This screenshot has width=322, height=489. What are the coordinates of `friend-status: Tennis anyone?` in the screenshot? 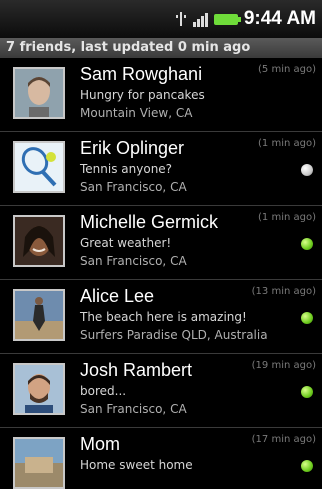 It's located at (126, 169).